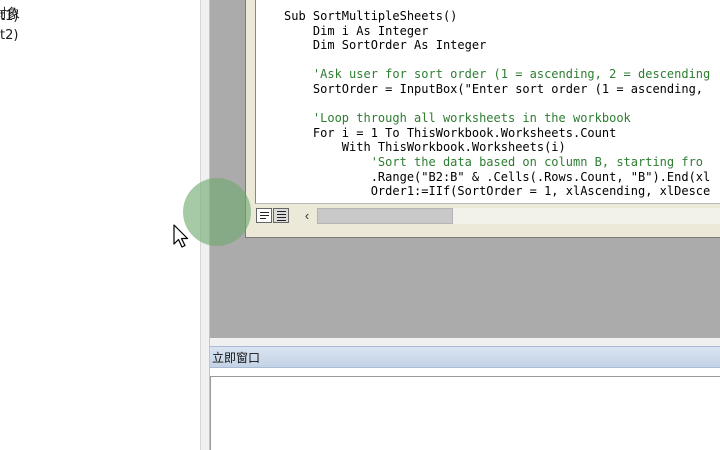 Image resolution: width=720 pixels, height=450 pixels. I want to click on tree-item-sheet1: t1), so click(9, 16).